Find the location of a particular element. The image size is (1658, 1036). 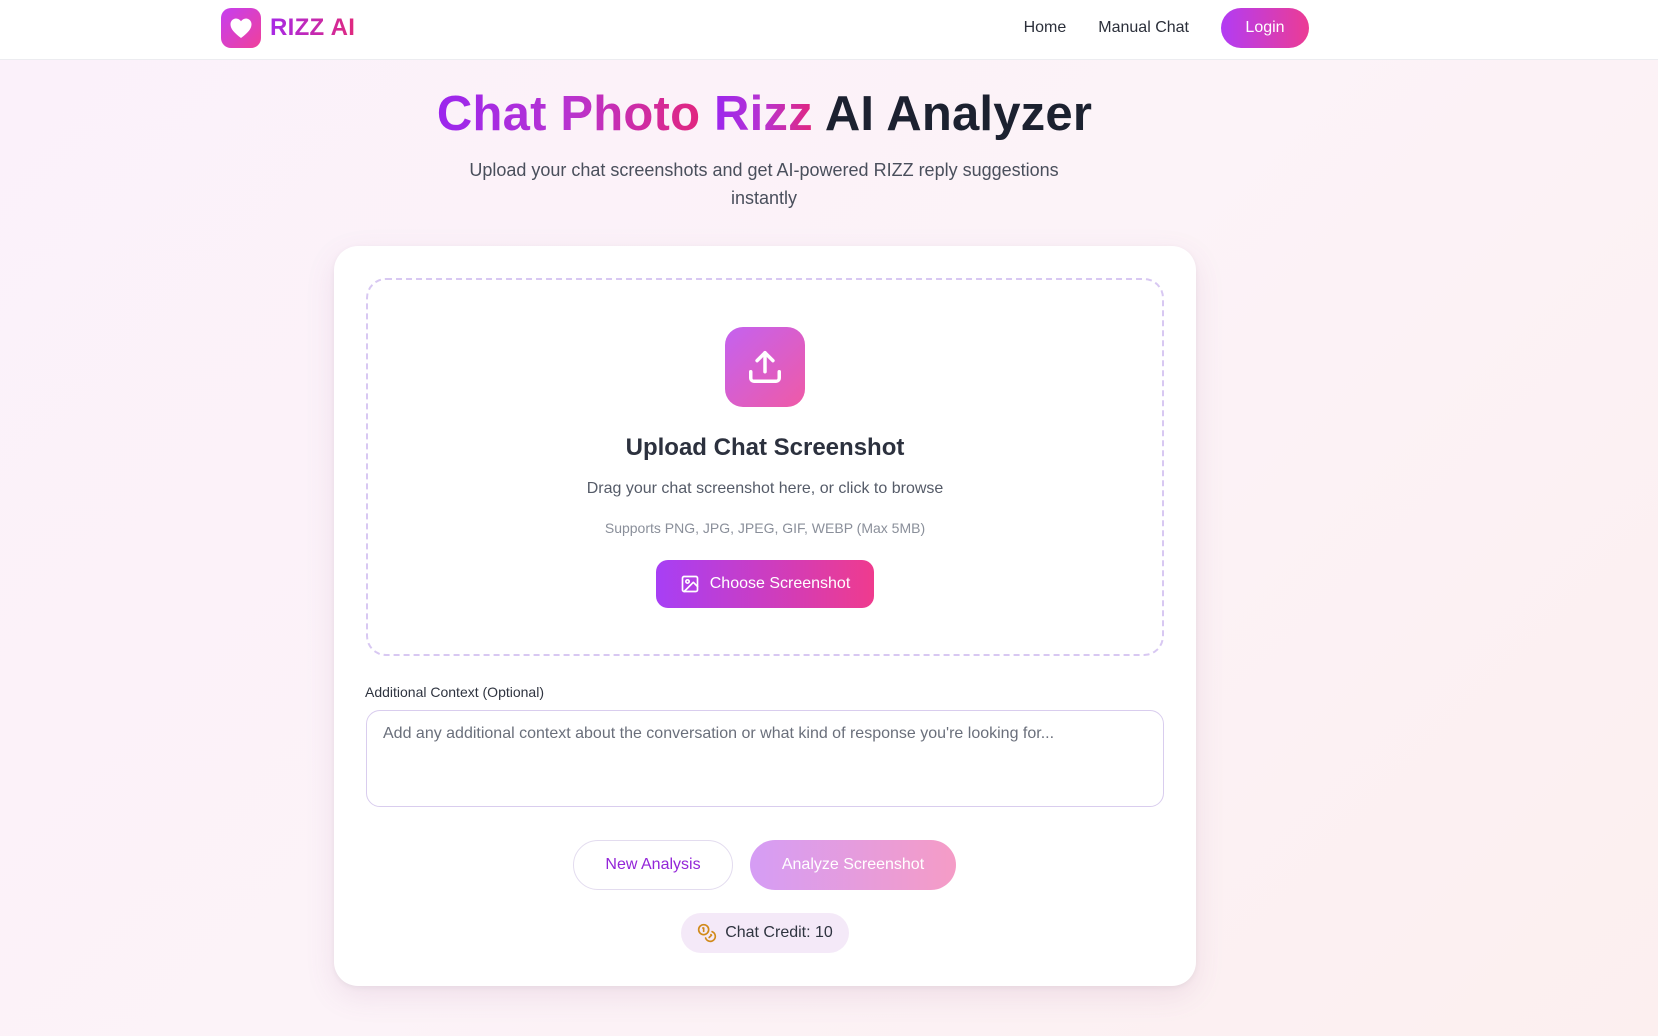

page-title: Chat Photo Rizz AI Analyzer is located at coordinates (764, 114).